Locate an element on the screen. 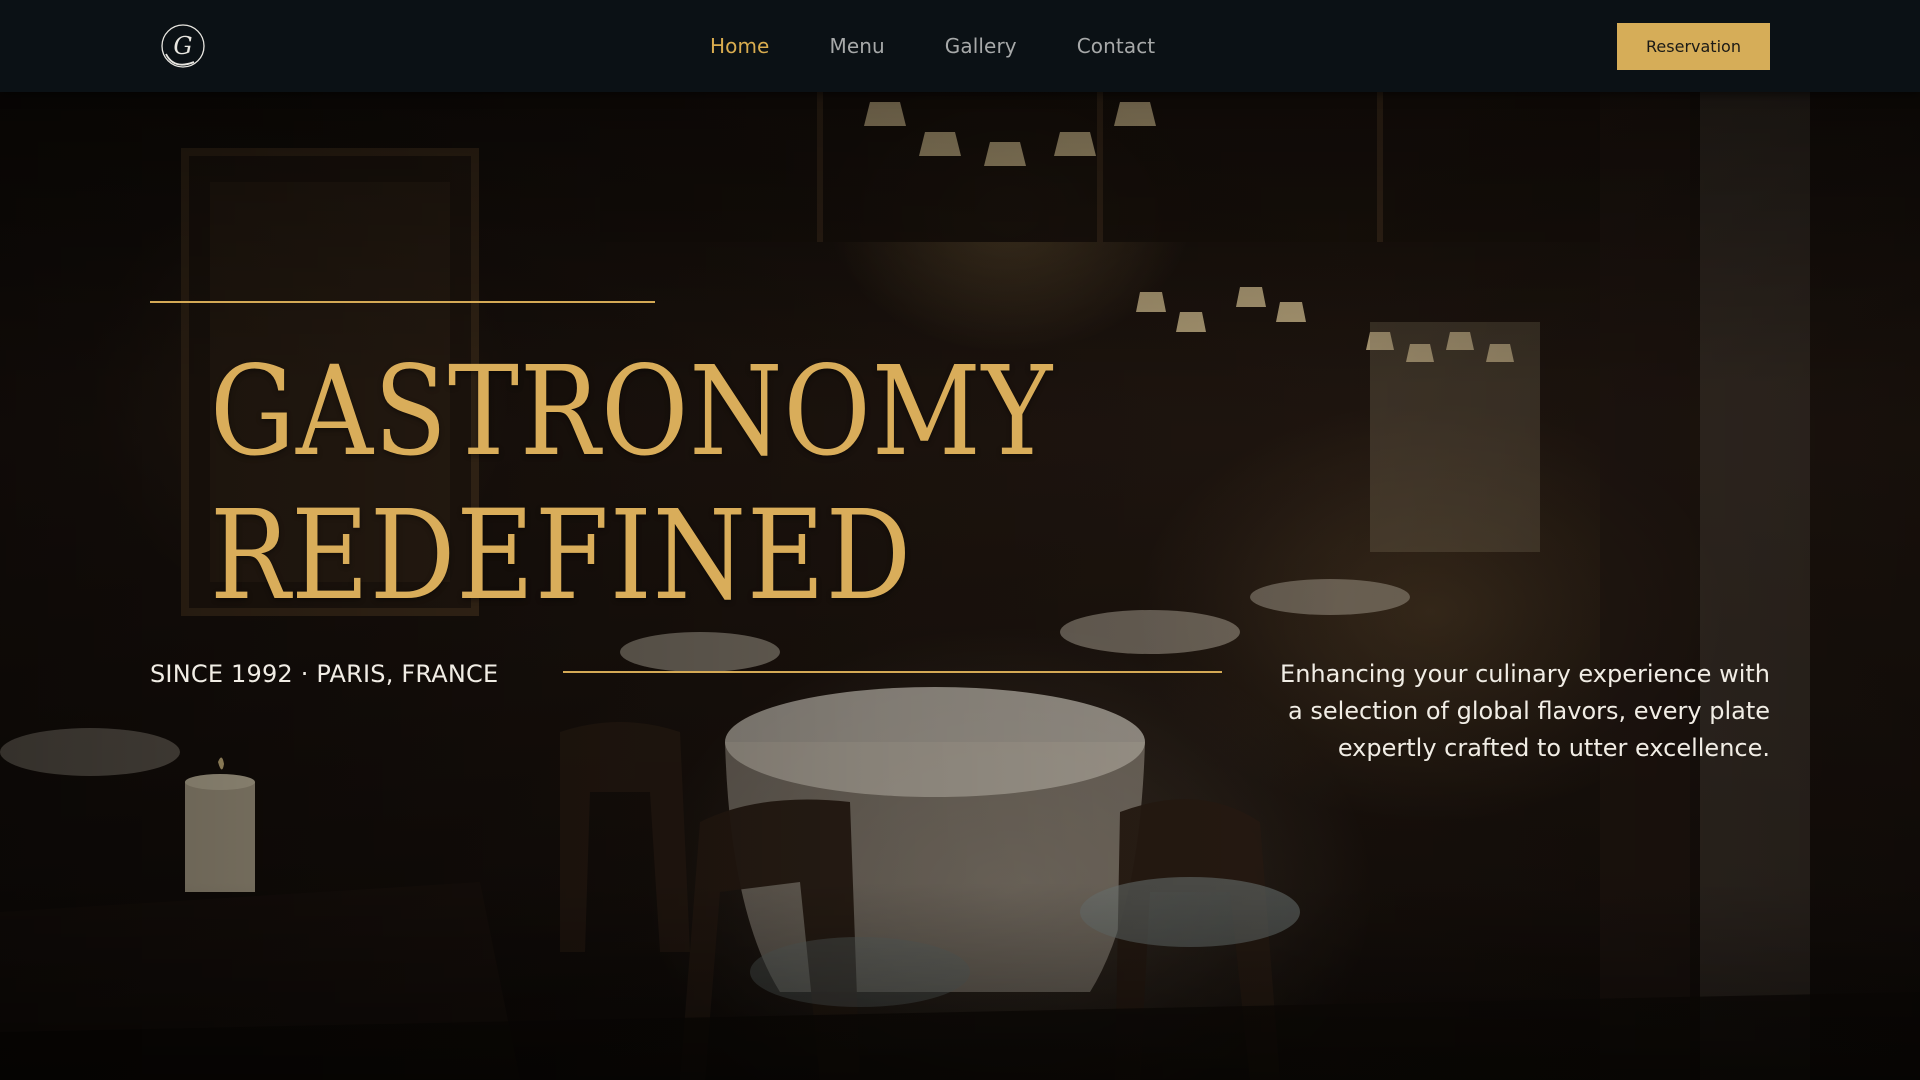 Image resolution: width=1920 pixels, height=1080 pixels. brand-logo: G is located at coordinates (183, 46).